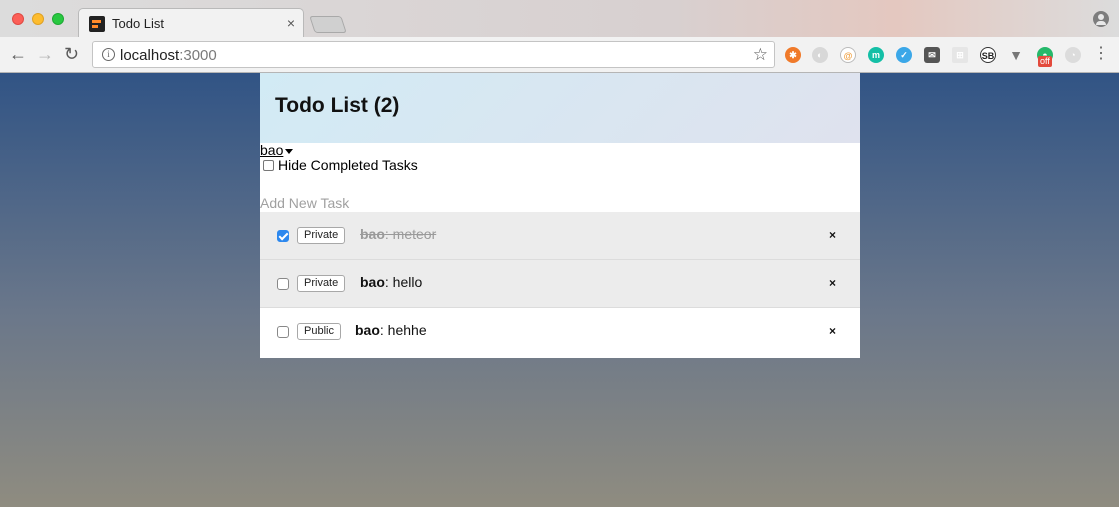  I want to click on task-text: bao: hehhe, so click(391, 330).